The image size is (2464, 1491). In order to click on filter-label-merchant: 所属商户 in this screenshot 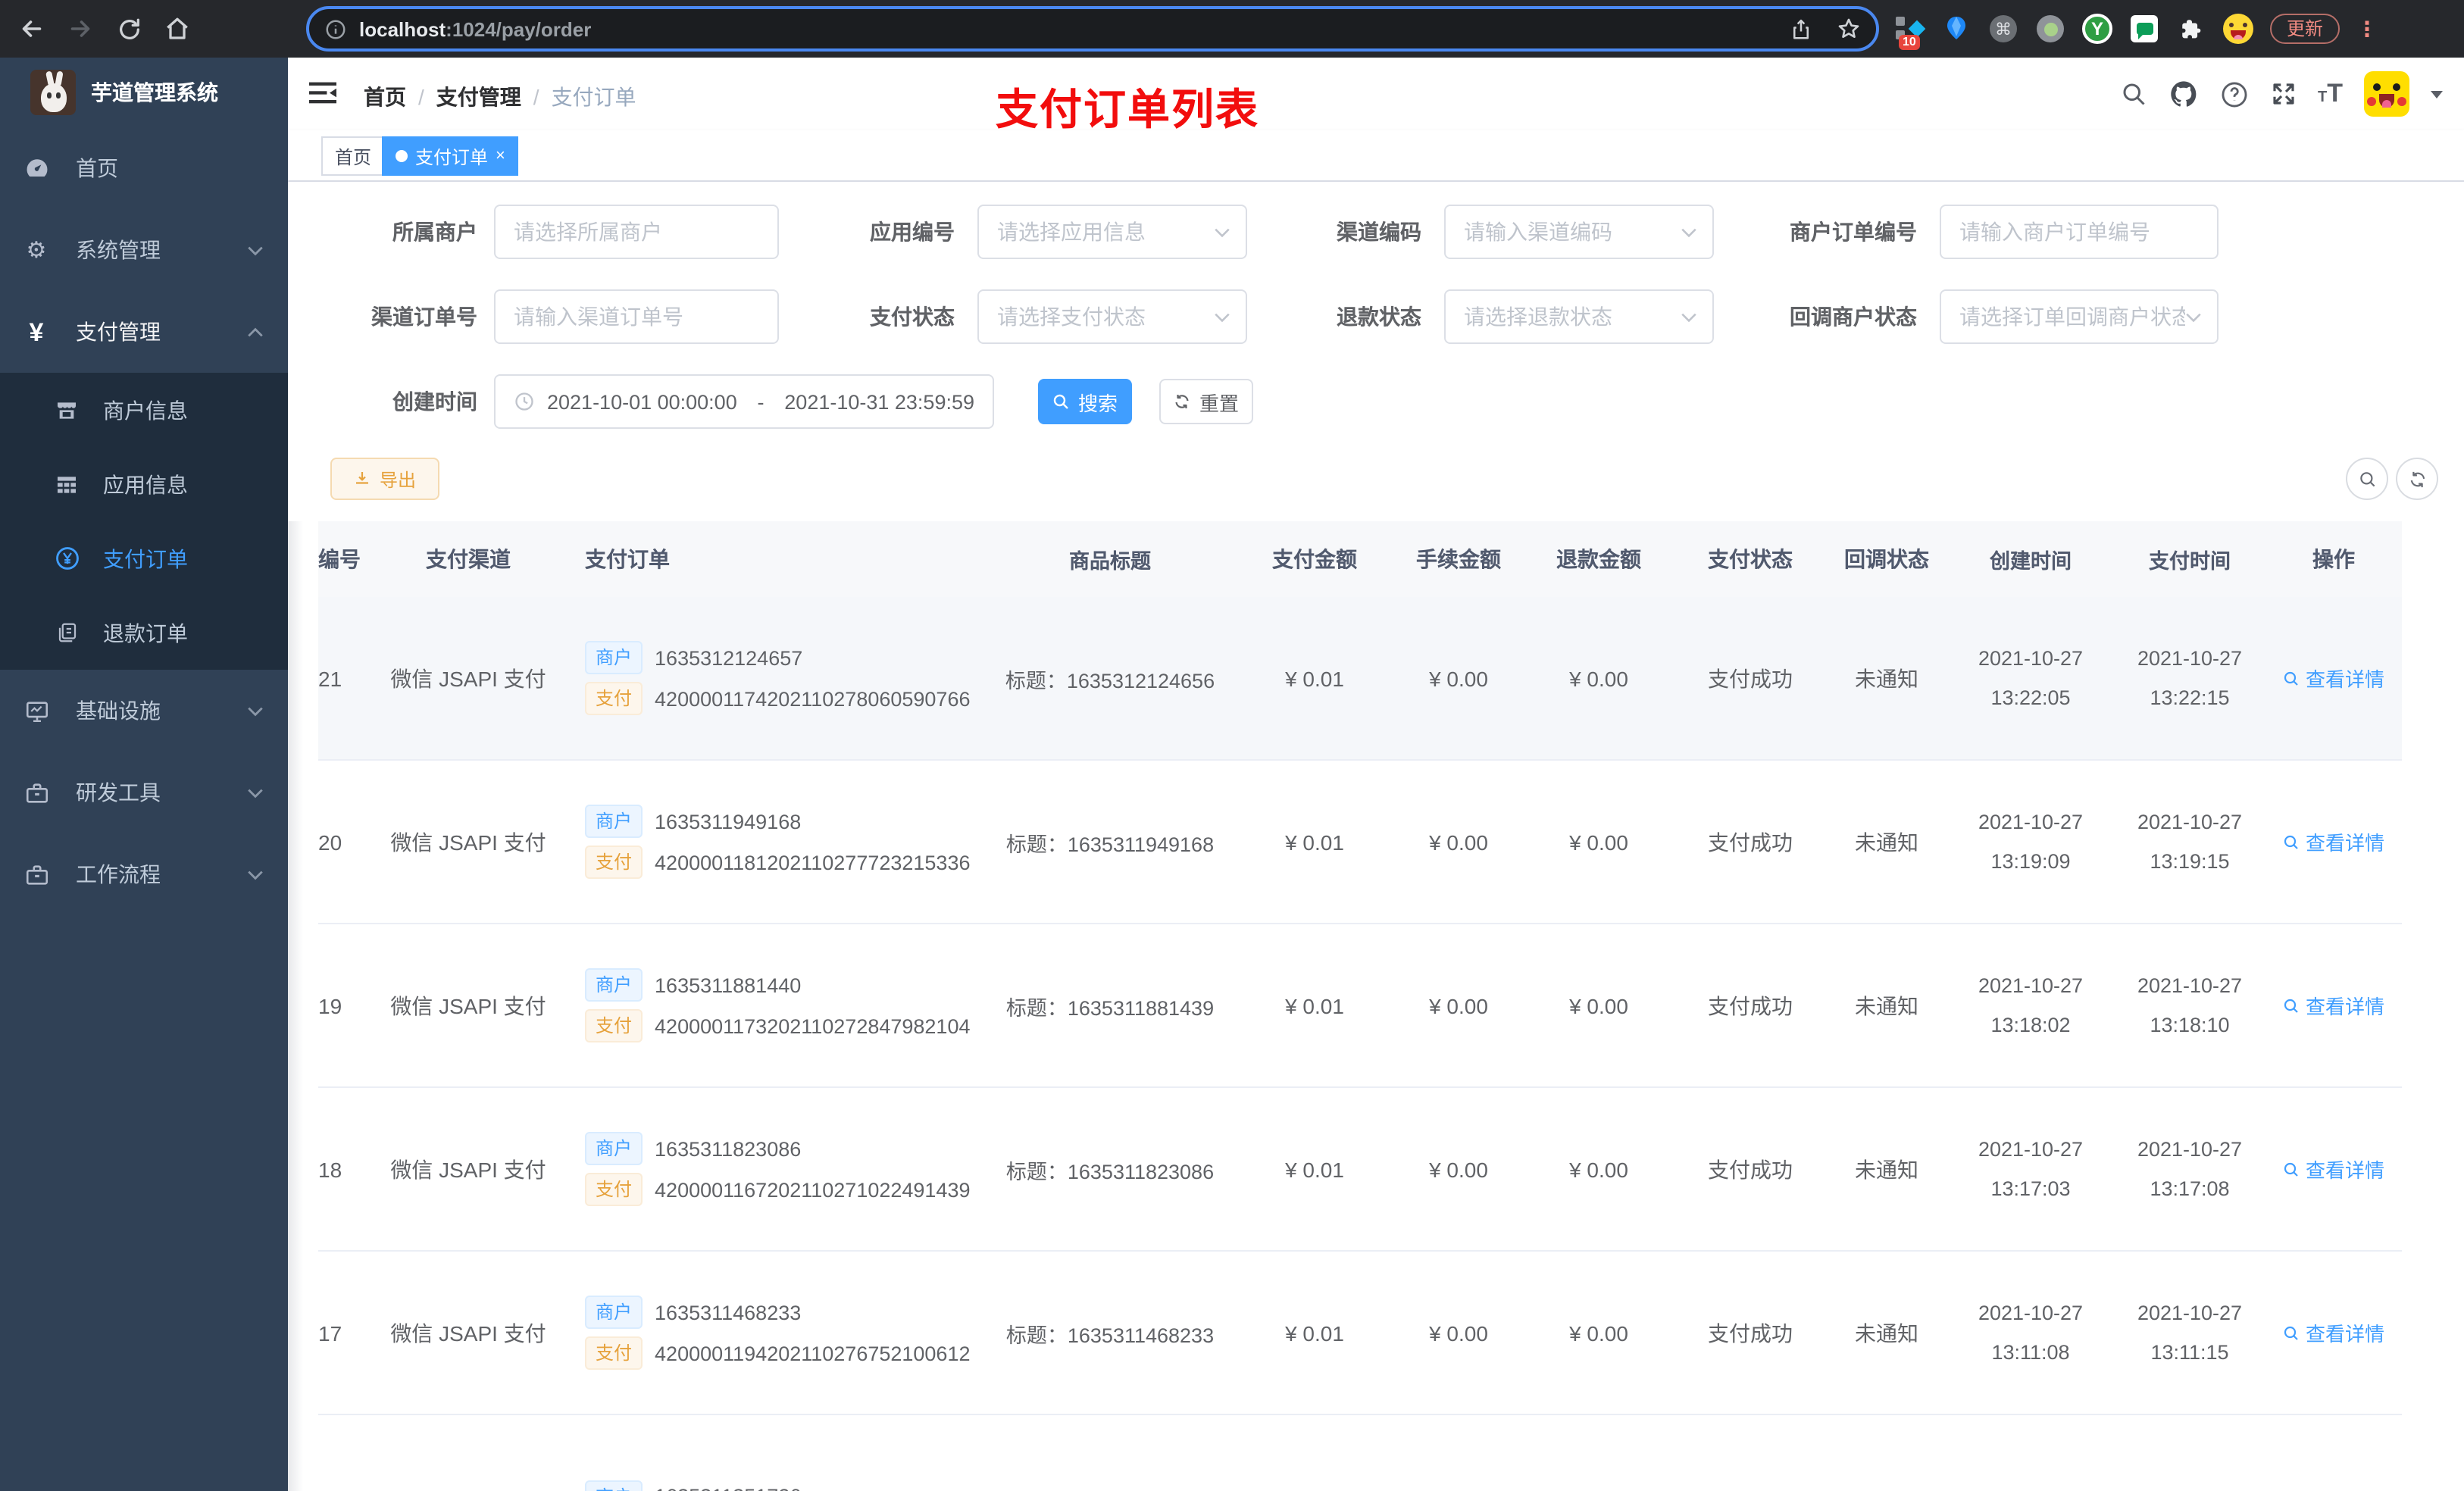, I will do `click(434, 232)`.